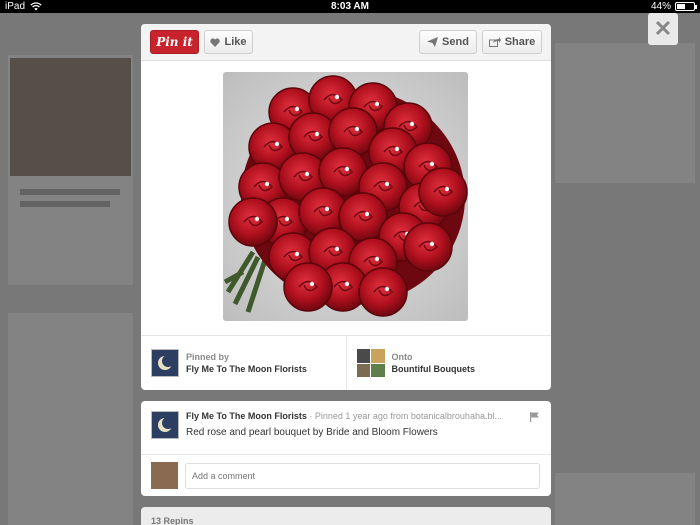 This screenshot has width=700, height=525. I want to click on author-avatar, so click(165, 425).